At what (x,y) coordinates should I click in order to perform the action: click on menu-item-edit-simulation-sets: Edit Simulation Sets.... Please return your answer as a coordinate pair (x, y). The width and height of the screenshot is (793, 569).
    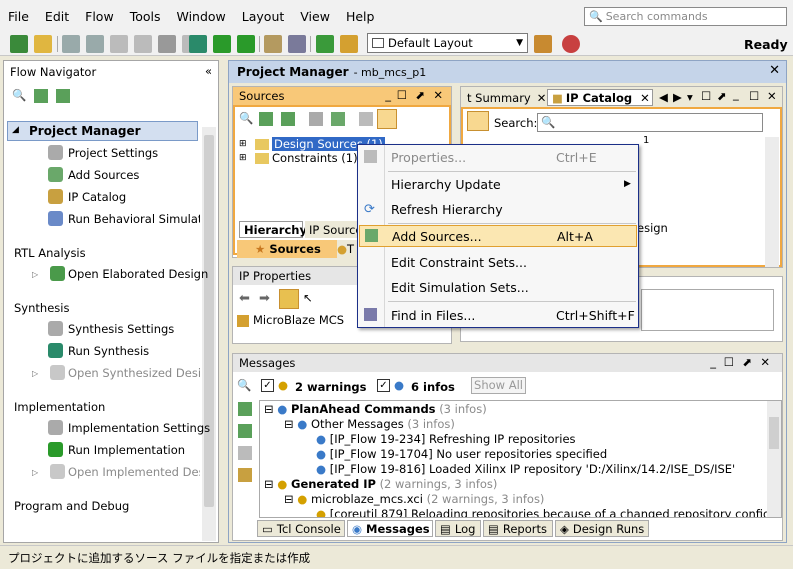
    Looking at the image, I should click on (498, 287).